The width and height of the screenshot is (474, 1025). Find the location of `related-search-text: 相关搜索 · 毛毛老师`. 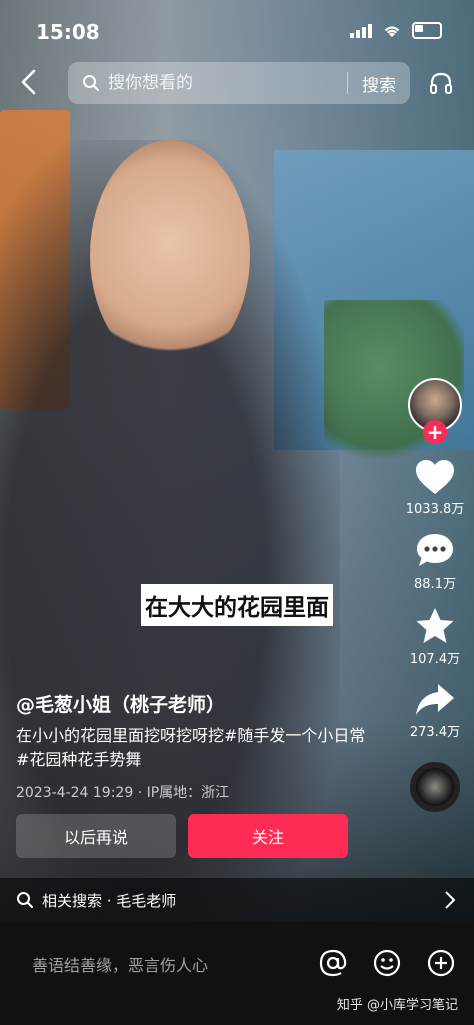

related-search-text: 相关搜索 · 毛毛老师 is located at coordinates (109, 900).